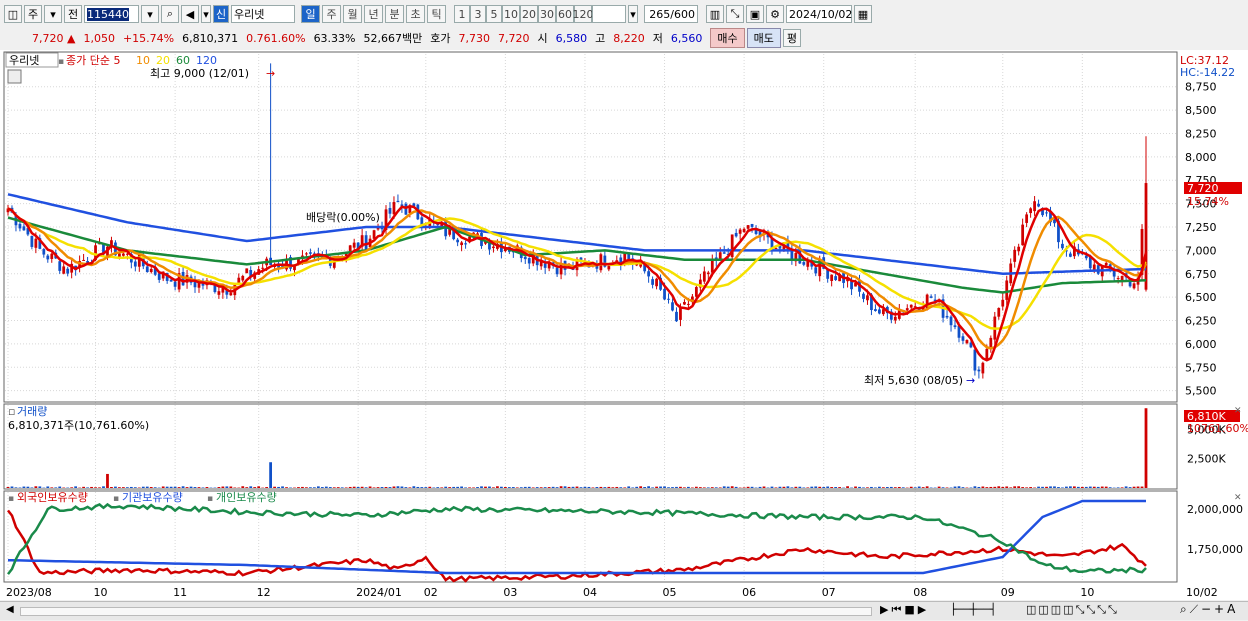  What do you see at coordinates (1238, 411) in the screenshot?
I see `volume-close-icon: ✕` at bounding box center [1238, 411].